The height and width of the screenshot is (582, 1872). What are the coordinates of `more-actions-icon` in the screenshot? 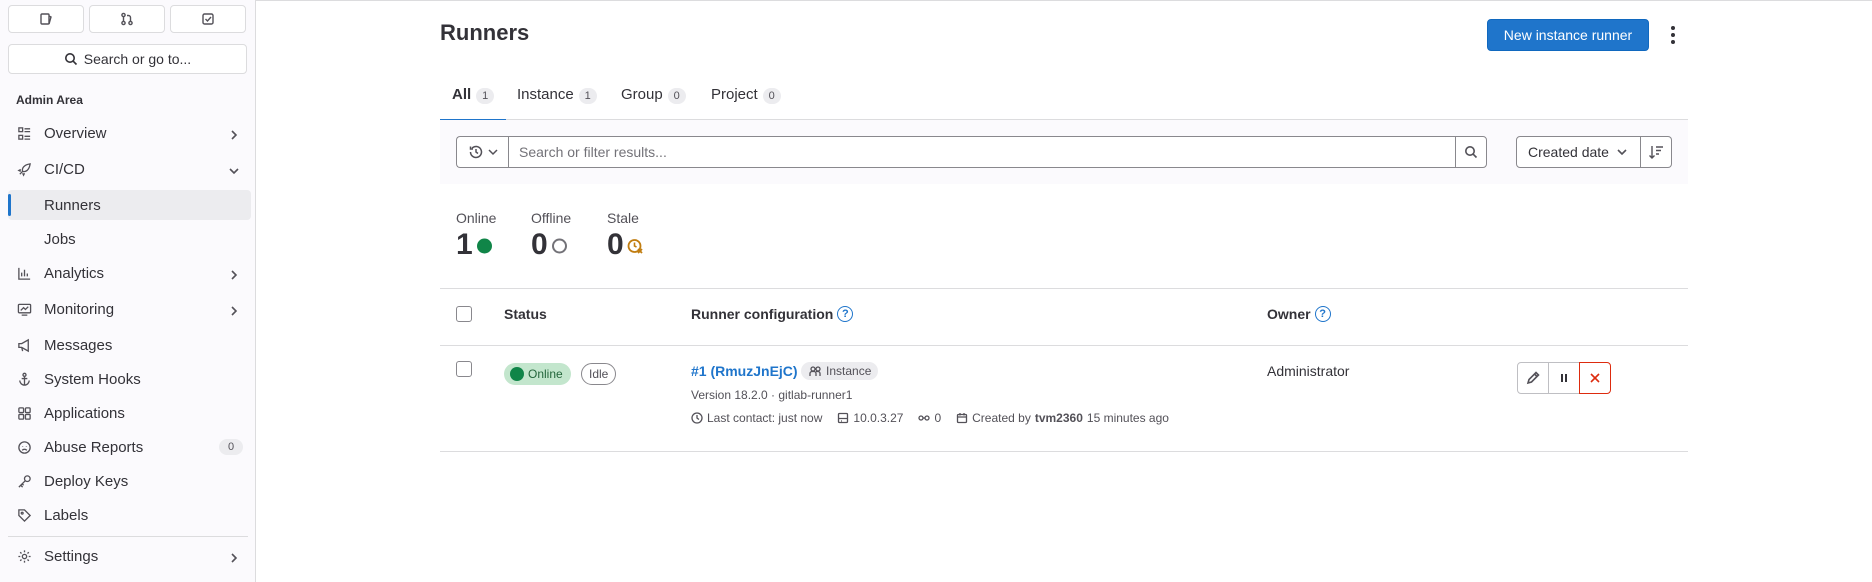 It's located at (1673, 35).